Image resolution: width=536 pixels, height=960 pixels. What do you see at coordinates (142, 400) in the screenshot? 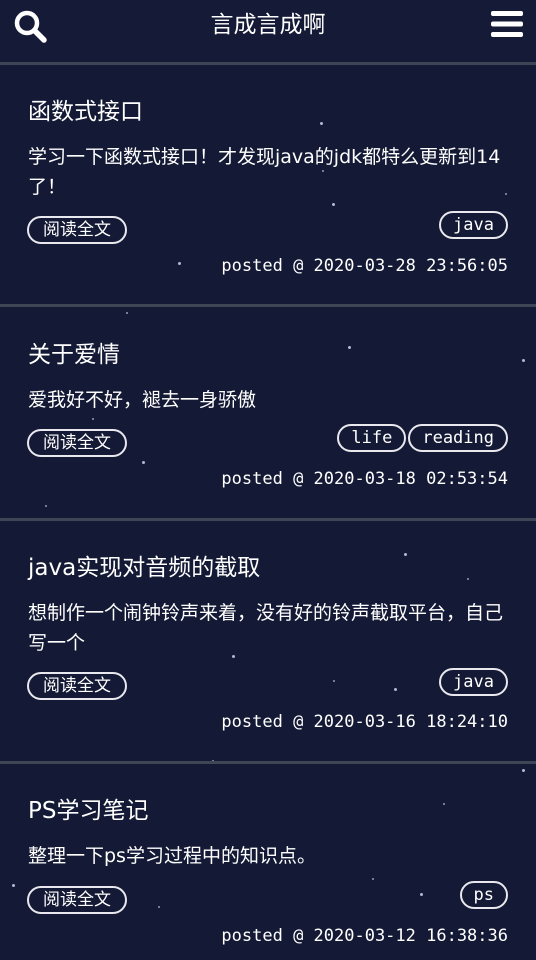
I see `post-summary: 爱我好不好，褪去一身骄傲` at bounding box center [142, 400].